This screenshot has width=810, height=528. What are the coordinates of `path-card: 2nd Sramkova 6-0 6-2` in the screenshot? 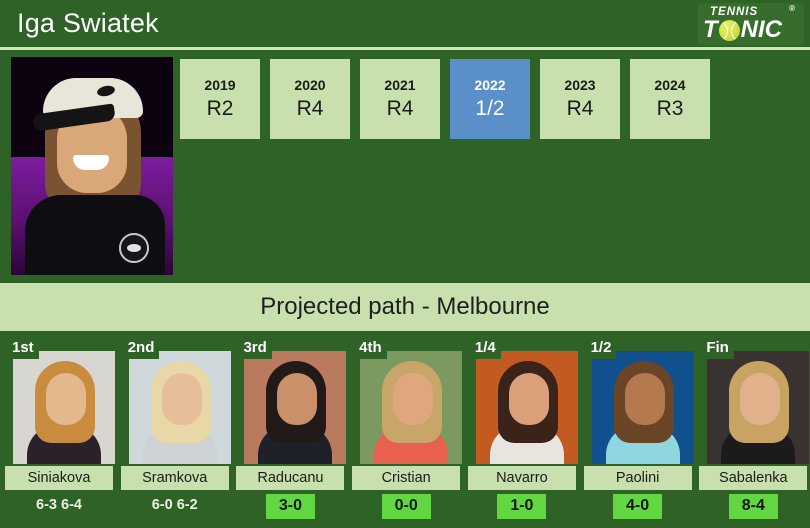 It's located at (175, 432).